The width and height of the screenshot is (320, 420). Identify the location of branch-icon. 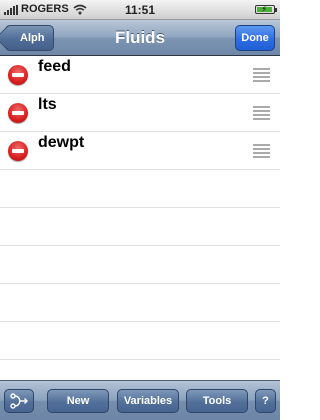
(19, 401).